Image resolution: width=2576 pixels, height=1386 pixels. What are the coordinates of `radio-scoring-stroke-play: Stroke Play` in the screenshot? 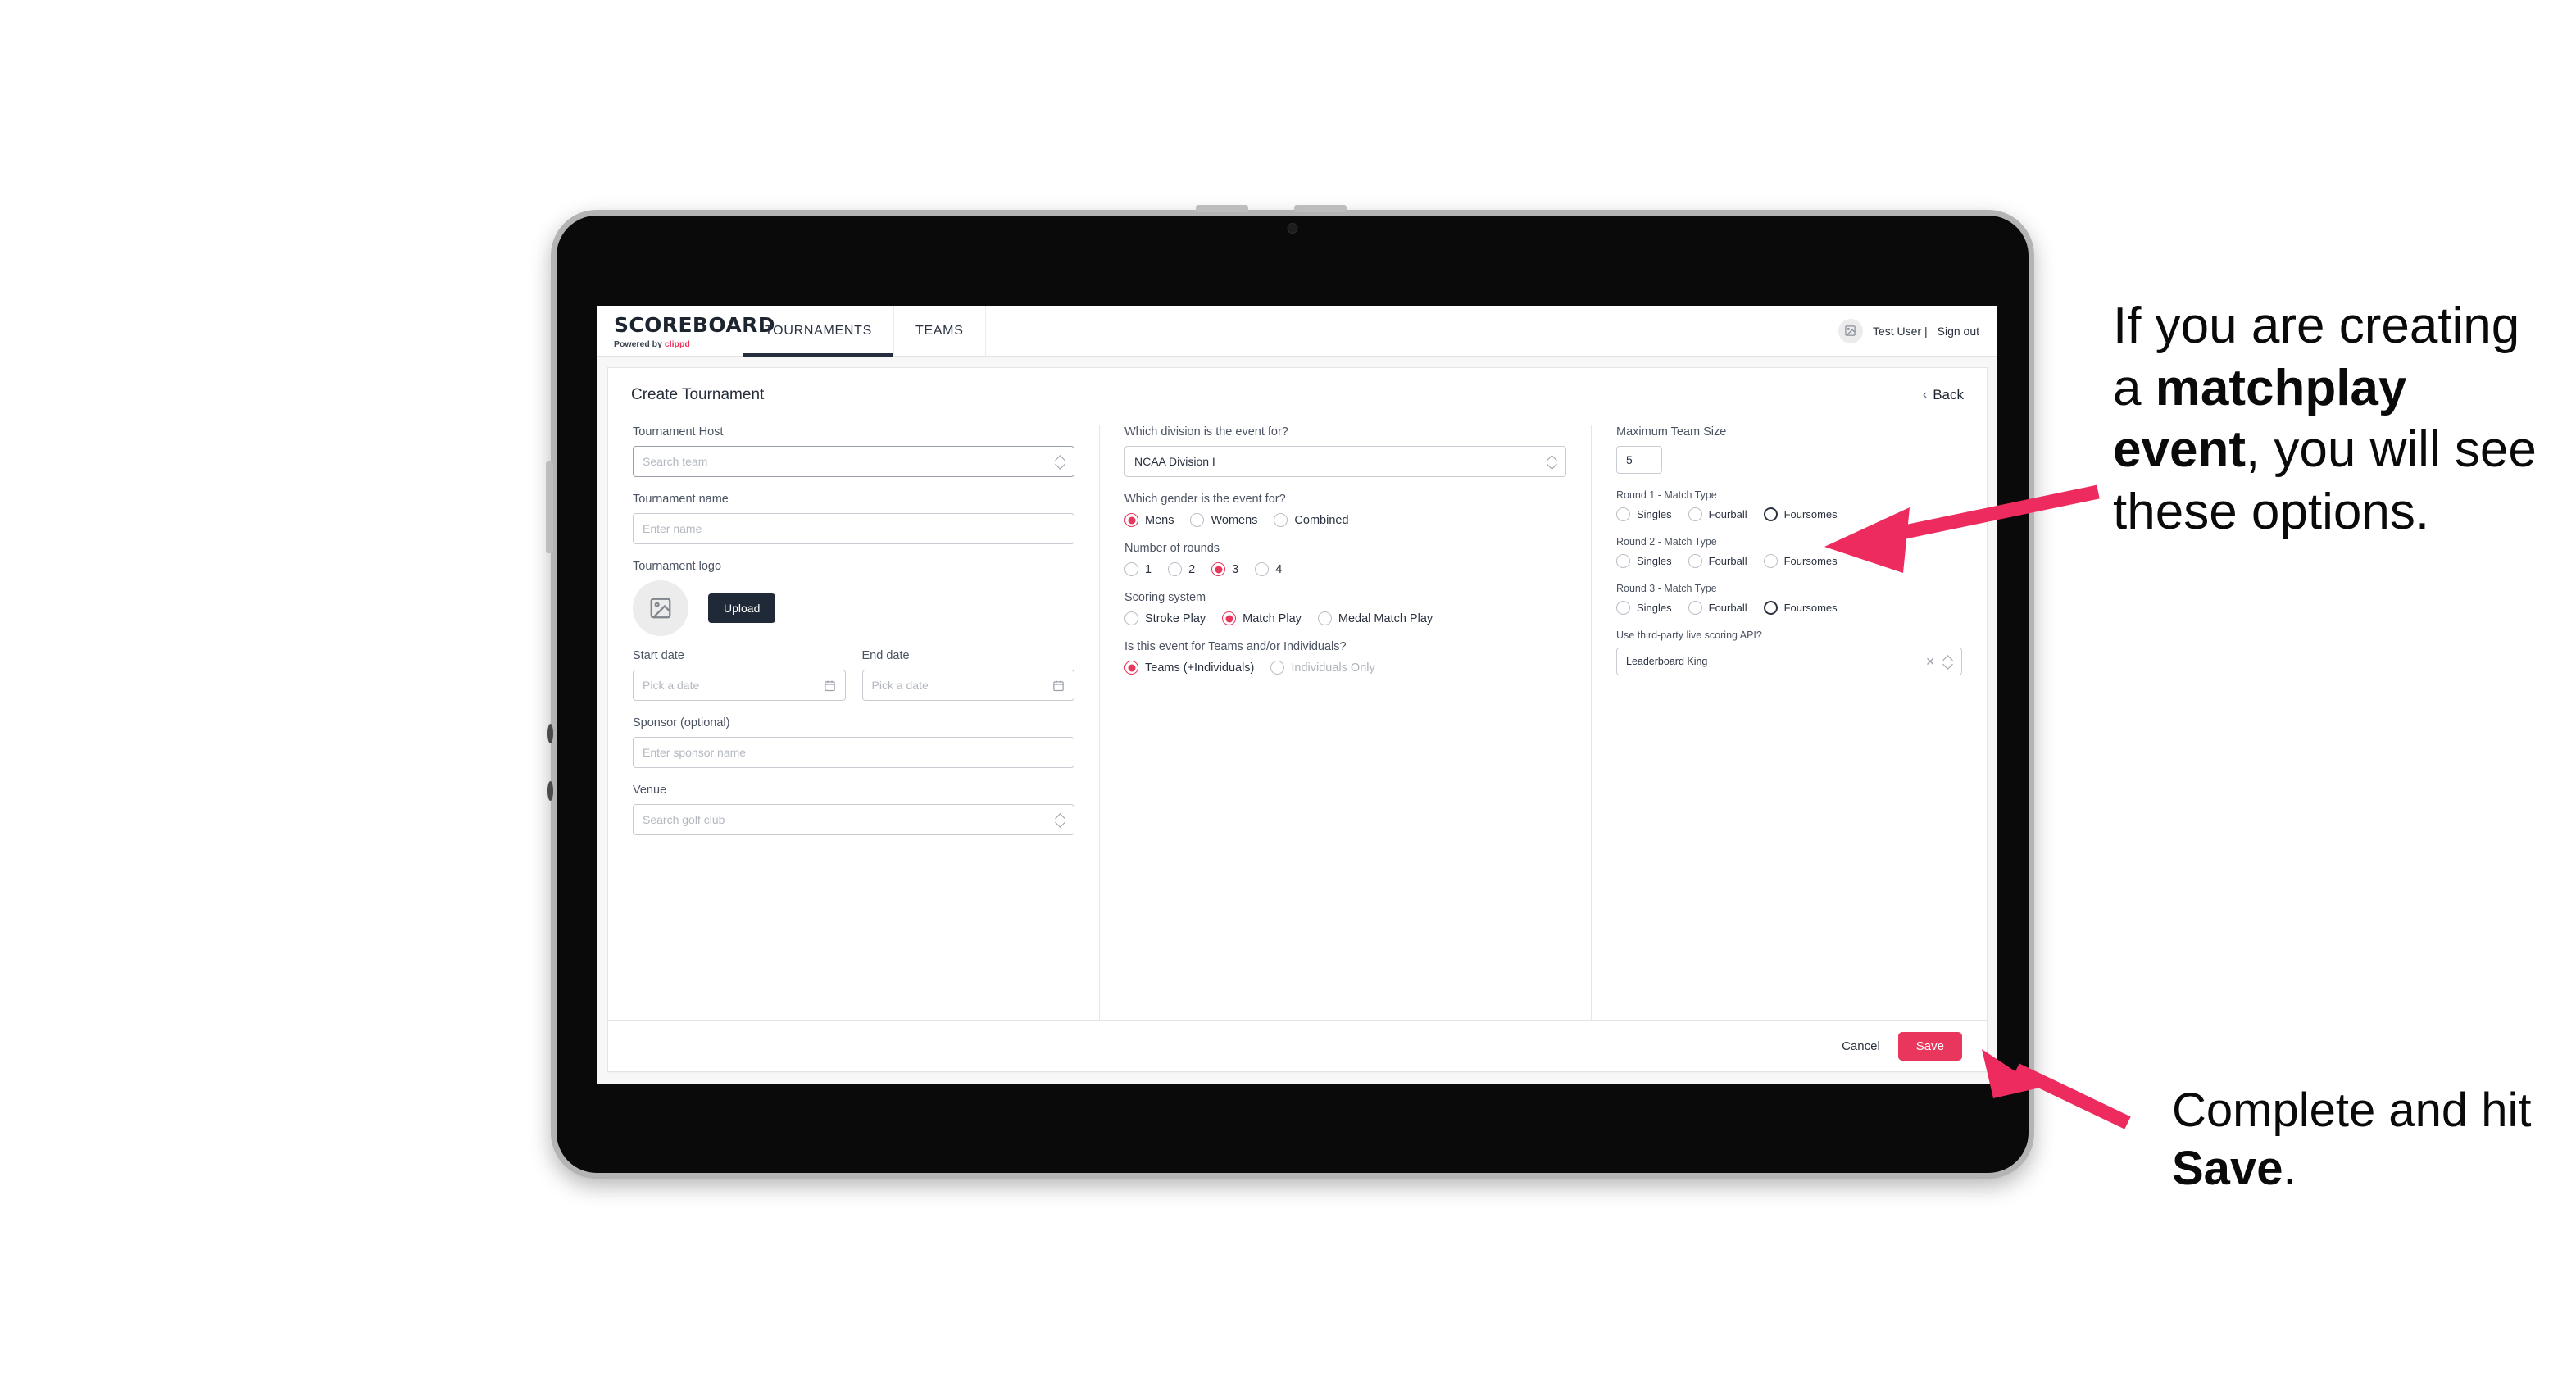 It's located at (1165, 618).